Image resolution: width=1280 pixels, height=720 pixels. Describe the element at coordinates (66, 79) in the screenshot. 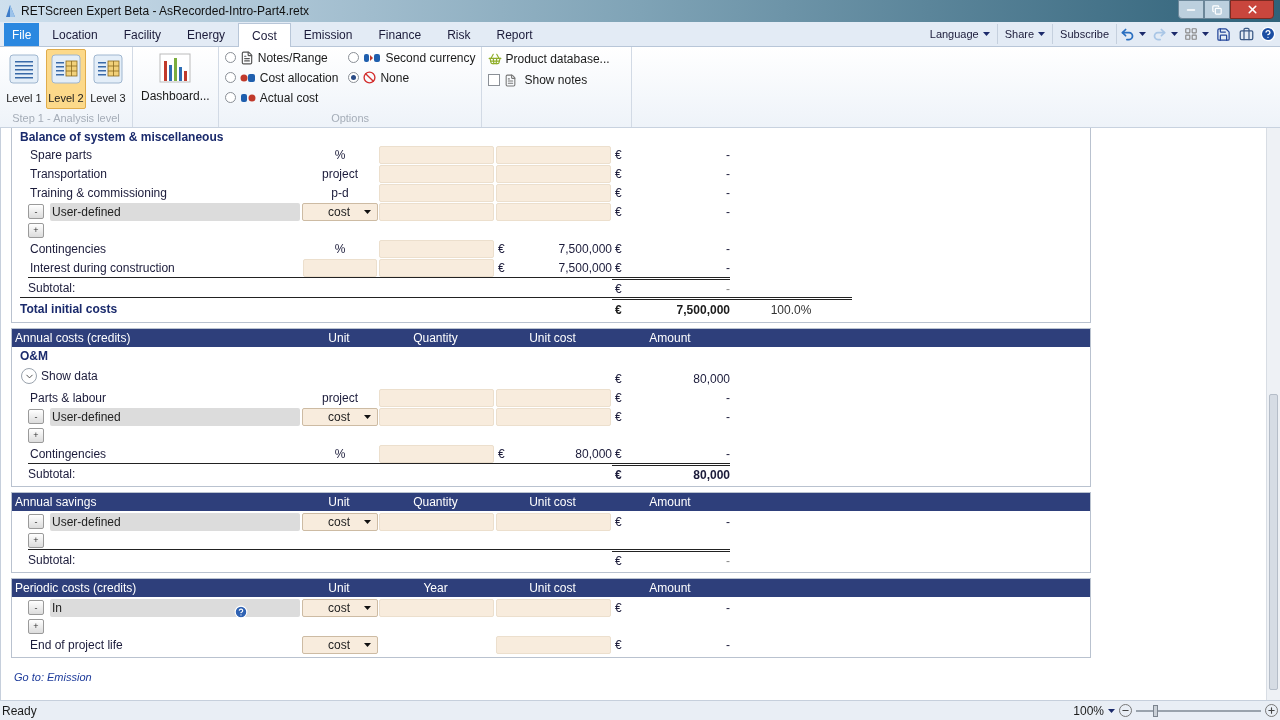

I see `level-button: Level 2` at that location.